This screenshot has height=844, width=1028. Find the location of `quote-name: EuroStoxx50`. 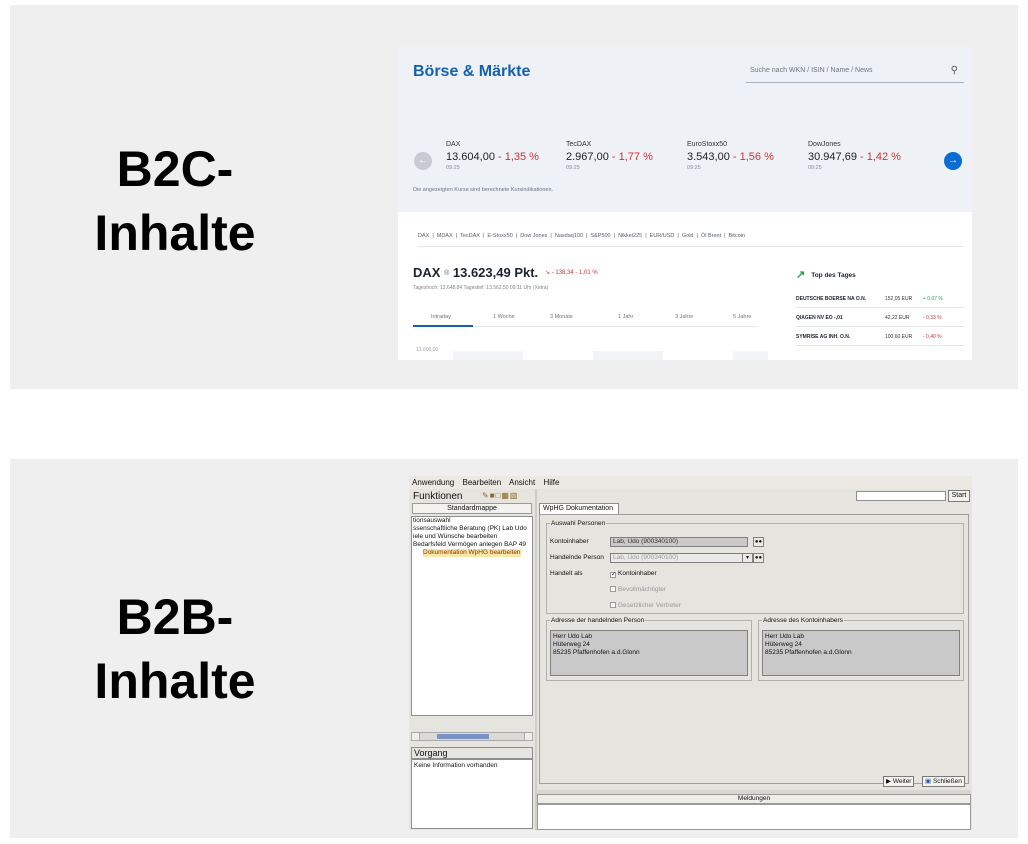

quote-name: EuroStoxx50 is located at coordinates (707, 144).